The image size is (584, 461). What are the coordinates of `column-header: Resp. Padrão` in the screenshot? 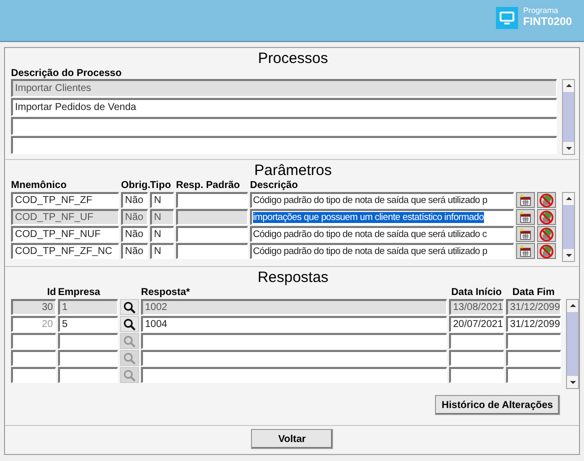 It's located at (208, 185).